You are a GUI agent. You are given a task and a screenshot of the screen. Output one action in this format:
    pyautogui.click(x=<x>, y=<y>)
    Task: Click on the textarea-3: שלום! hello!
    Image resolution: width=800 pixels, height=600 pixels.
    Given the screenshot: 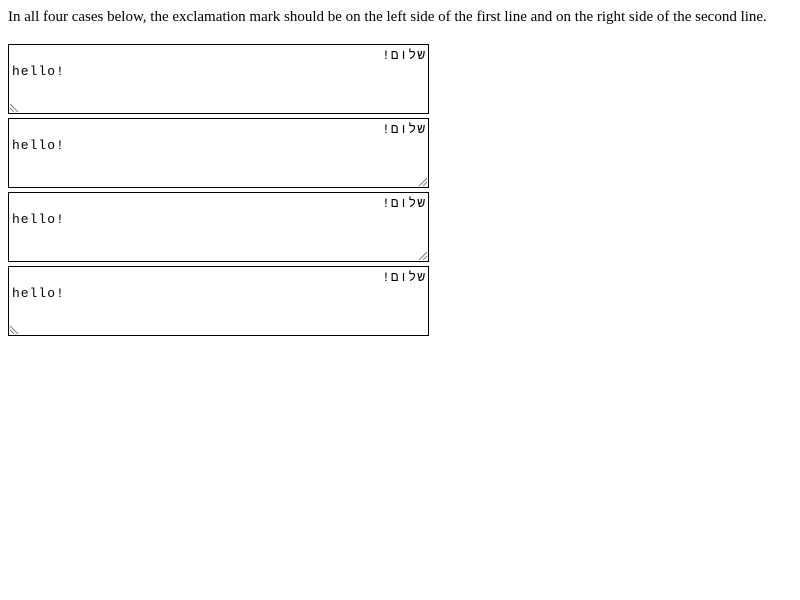 What is the action you would take?
    pyautogui.click(x=218, y=227)
    